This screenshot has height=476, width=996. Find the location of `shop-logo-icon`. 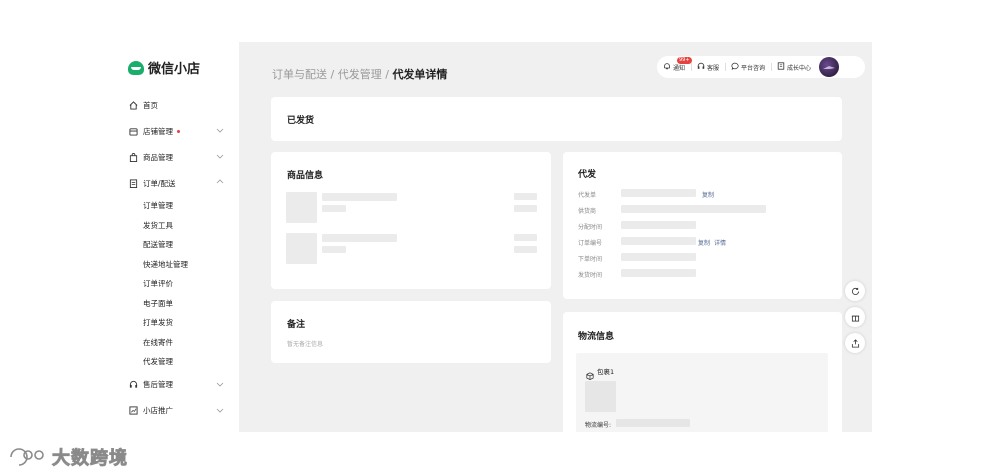

shop-logo-icon is located at coordinates (136, 67).